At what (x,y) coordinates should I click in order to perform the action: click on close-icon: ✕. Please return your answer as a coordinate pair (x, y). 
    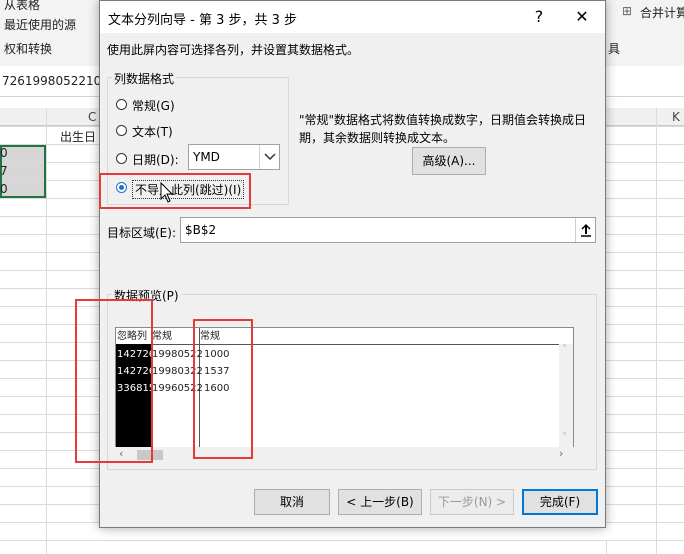
    Looking at the image, I should click on (582, 17).